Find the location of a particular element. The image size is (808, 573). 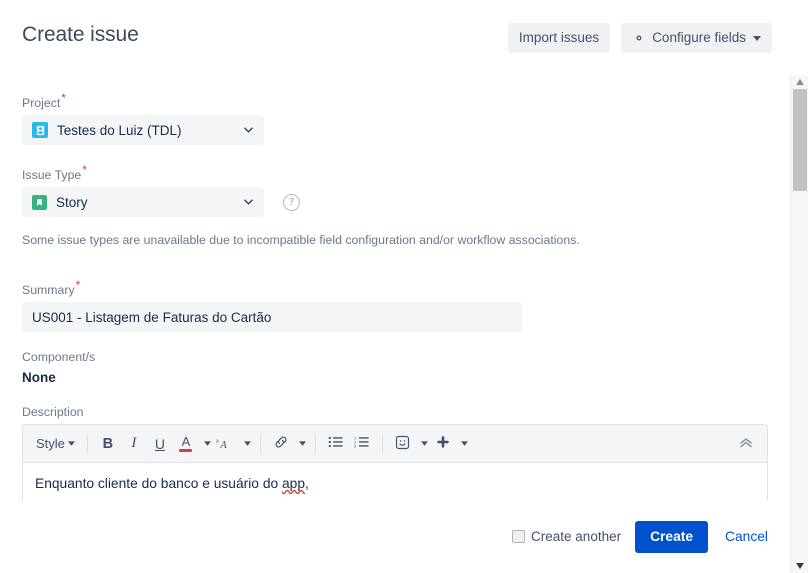

svg-text: 3 is located at coordinates (355, 446).